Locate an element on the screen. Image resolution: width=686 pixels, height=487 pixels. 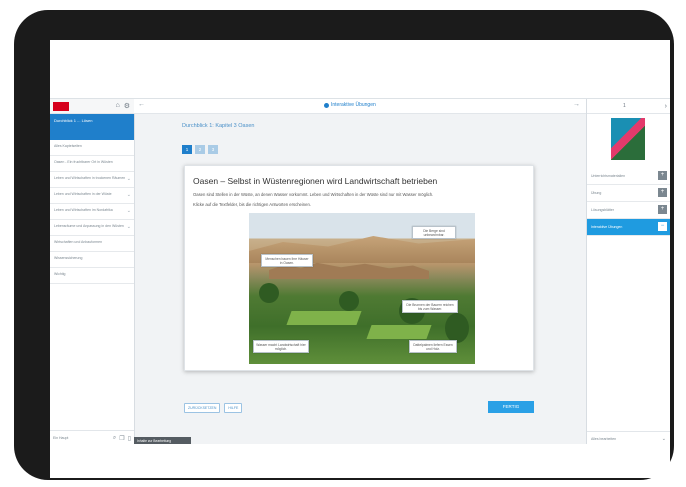
bottom-blank-area is located at coordinates (360, 461).